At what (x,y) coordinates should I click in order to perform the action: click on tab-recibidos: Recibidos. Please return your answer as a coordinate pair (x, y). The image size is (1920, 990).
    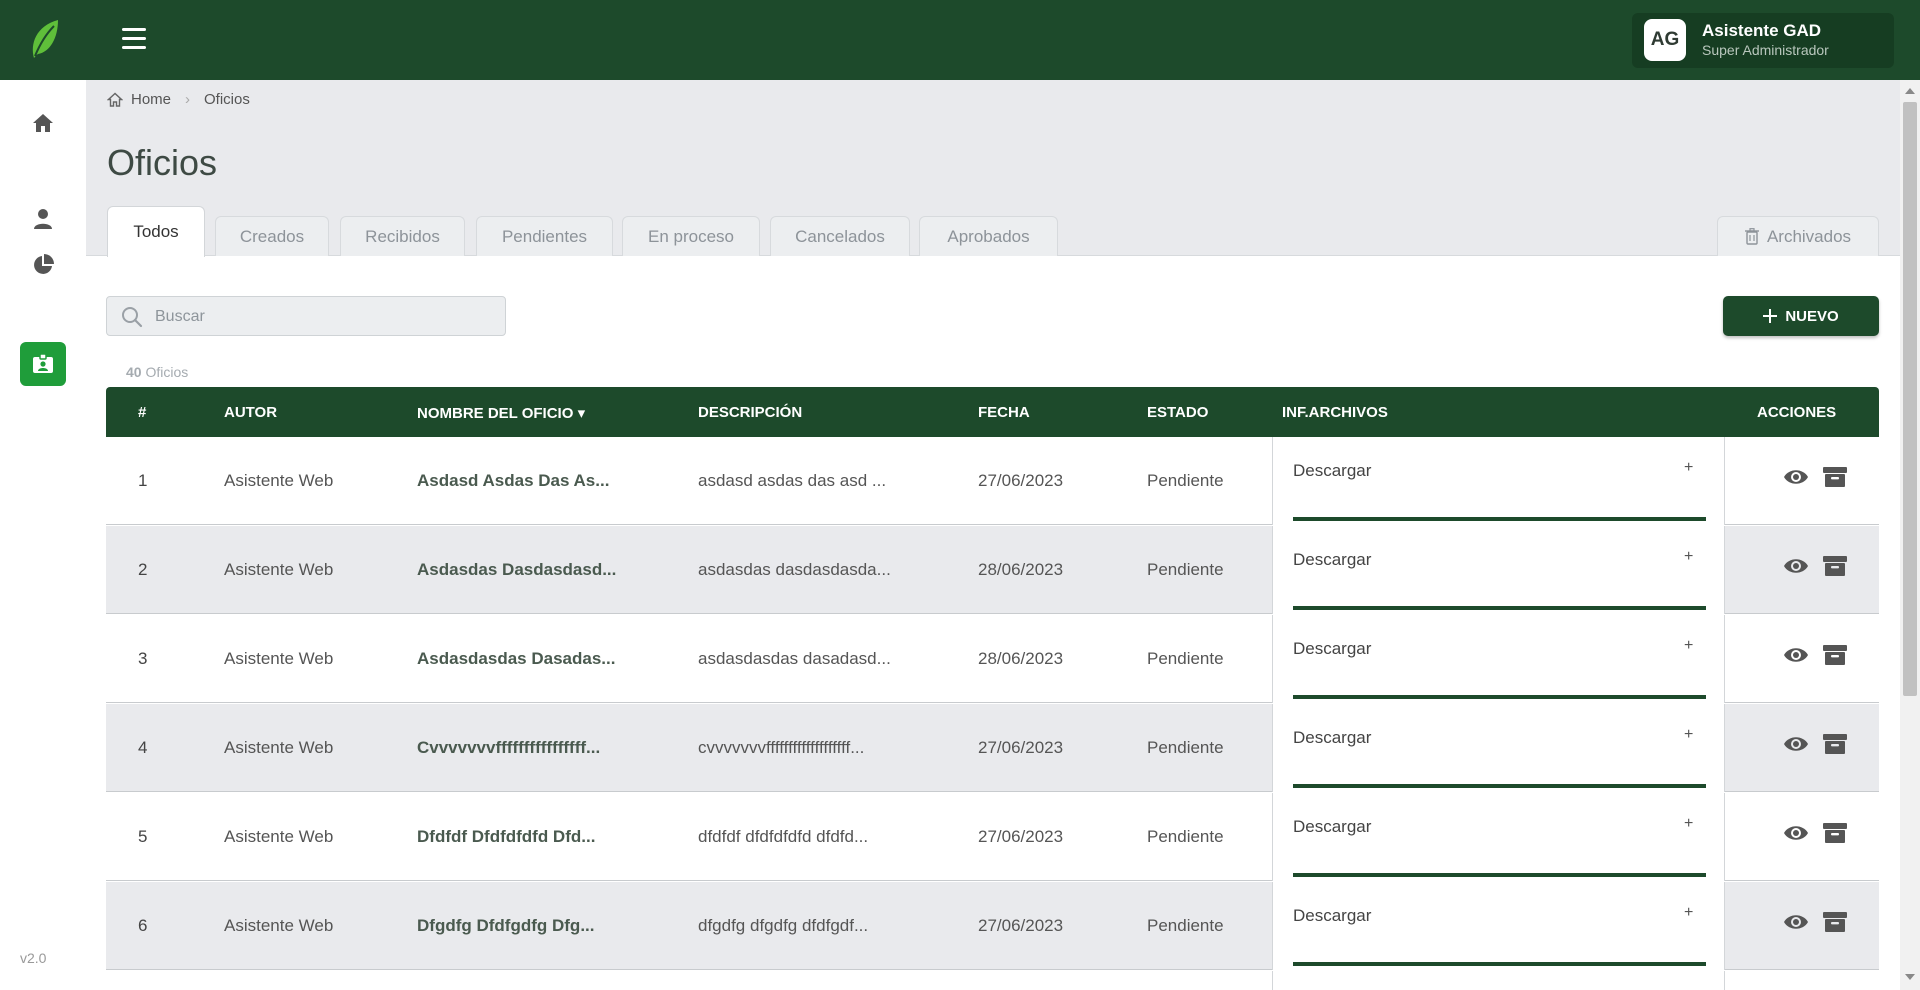
    Looking at the image, I should click on (402, 236).